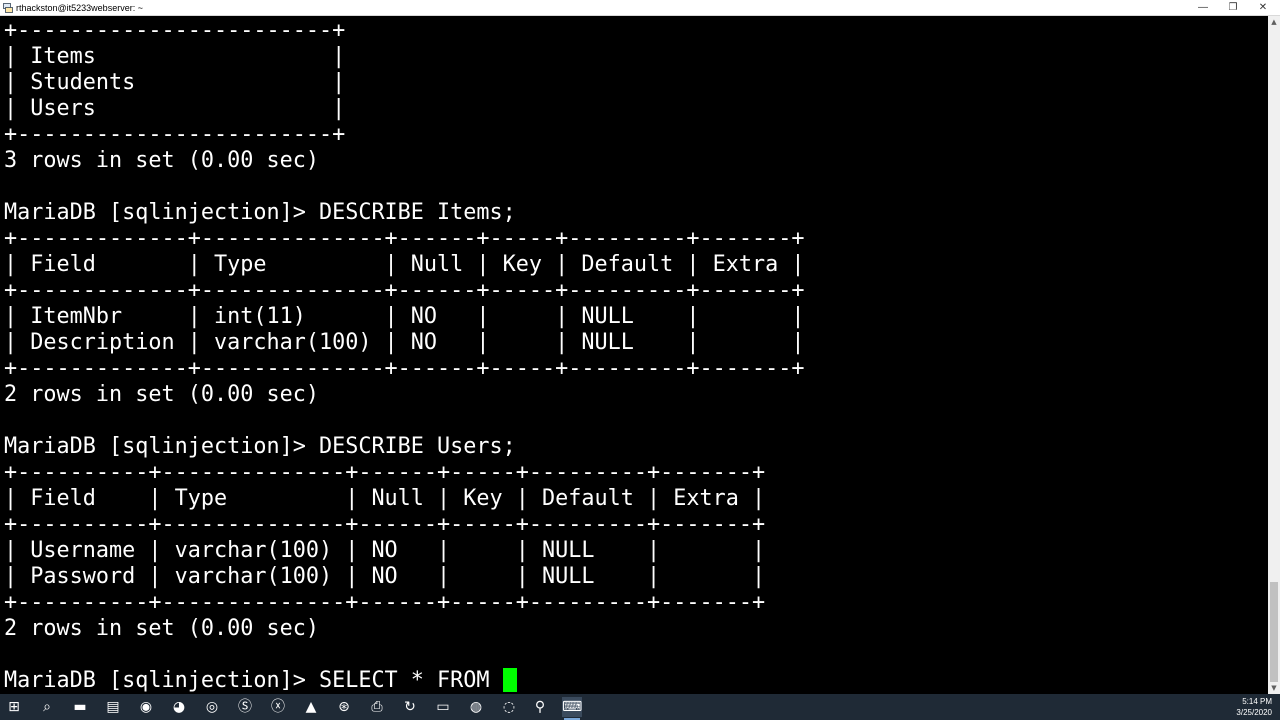  What do you see at coordinates (640, 8) in the screenshot?
I see `title-bar: rthackston@it5233webserver: ~ — ❐ ✕` at bounding box center [640, 8].